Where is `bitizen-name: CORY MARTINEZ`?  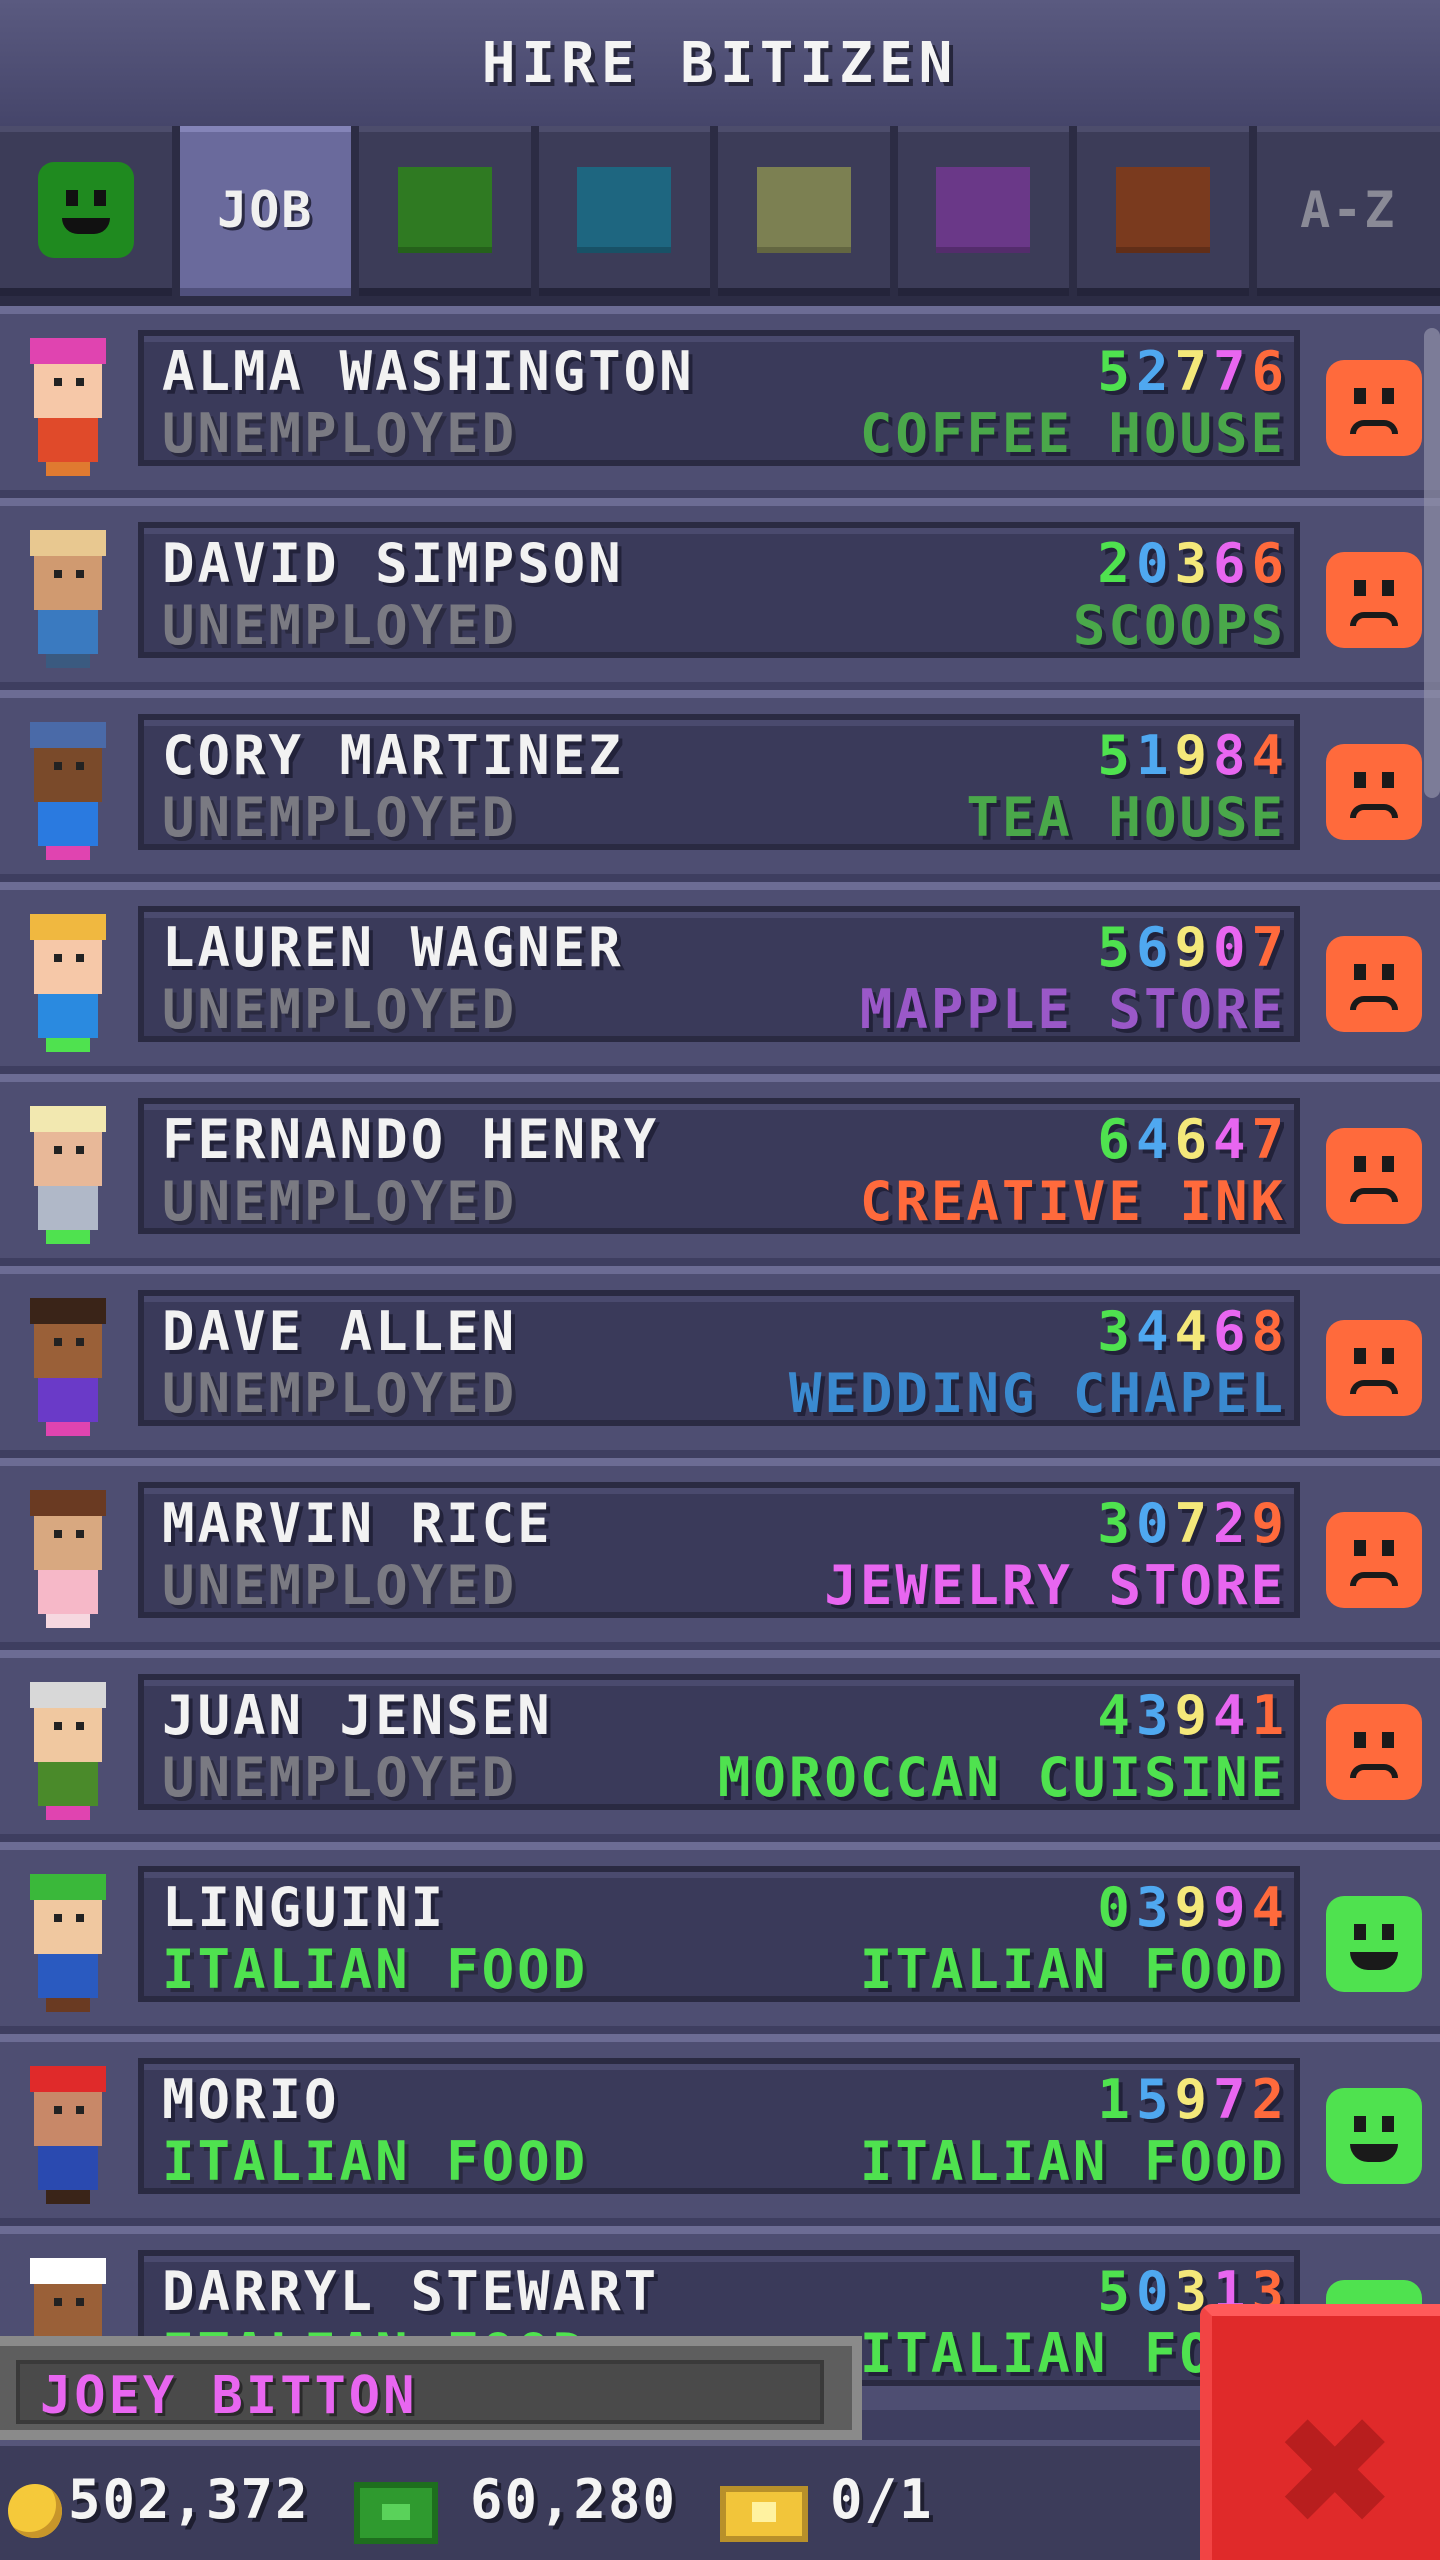 bitizen-name: CORY MARTINEZ is located at coordinates (393, 755).